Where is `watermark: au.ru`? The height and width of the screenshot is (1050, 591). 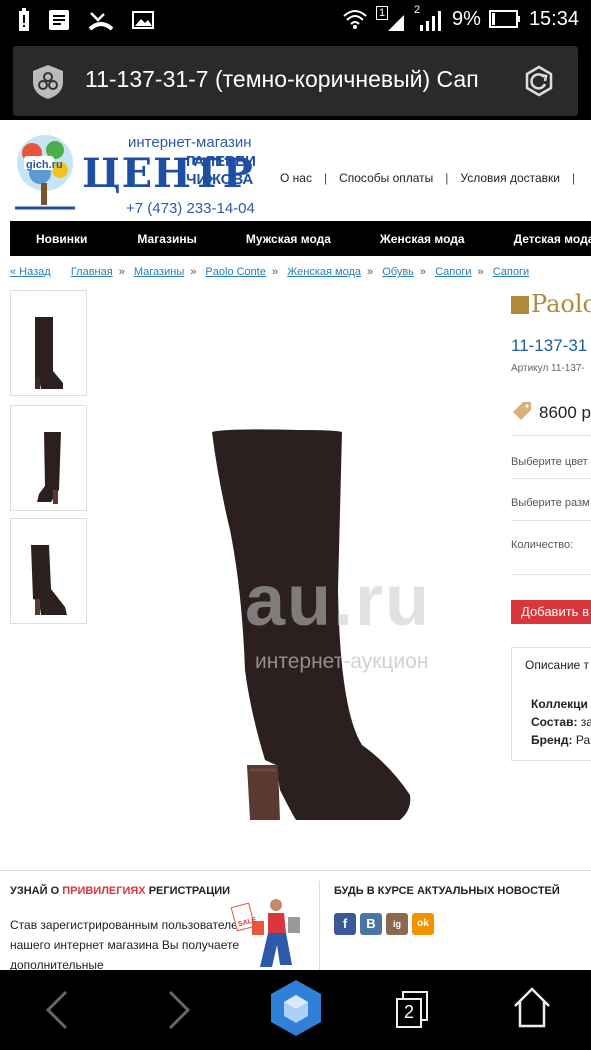
watermark: au.ru is located at coordinates (338, 601).